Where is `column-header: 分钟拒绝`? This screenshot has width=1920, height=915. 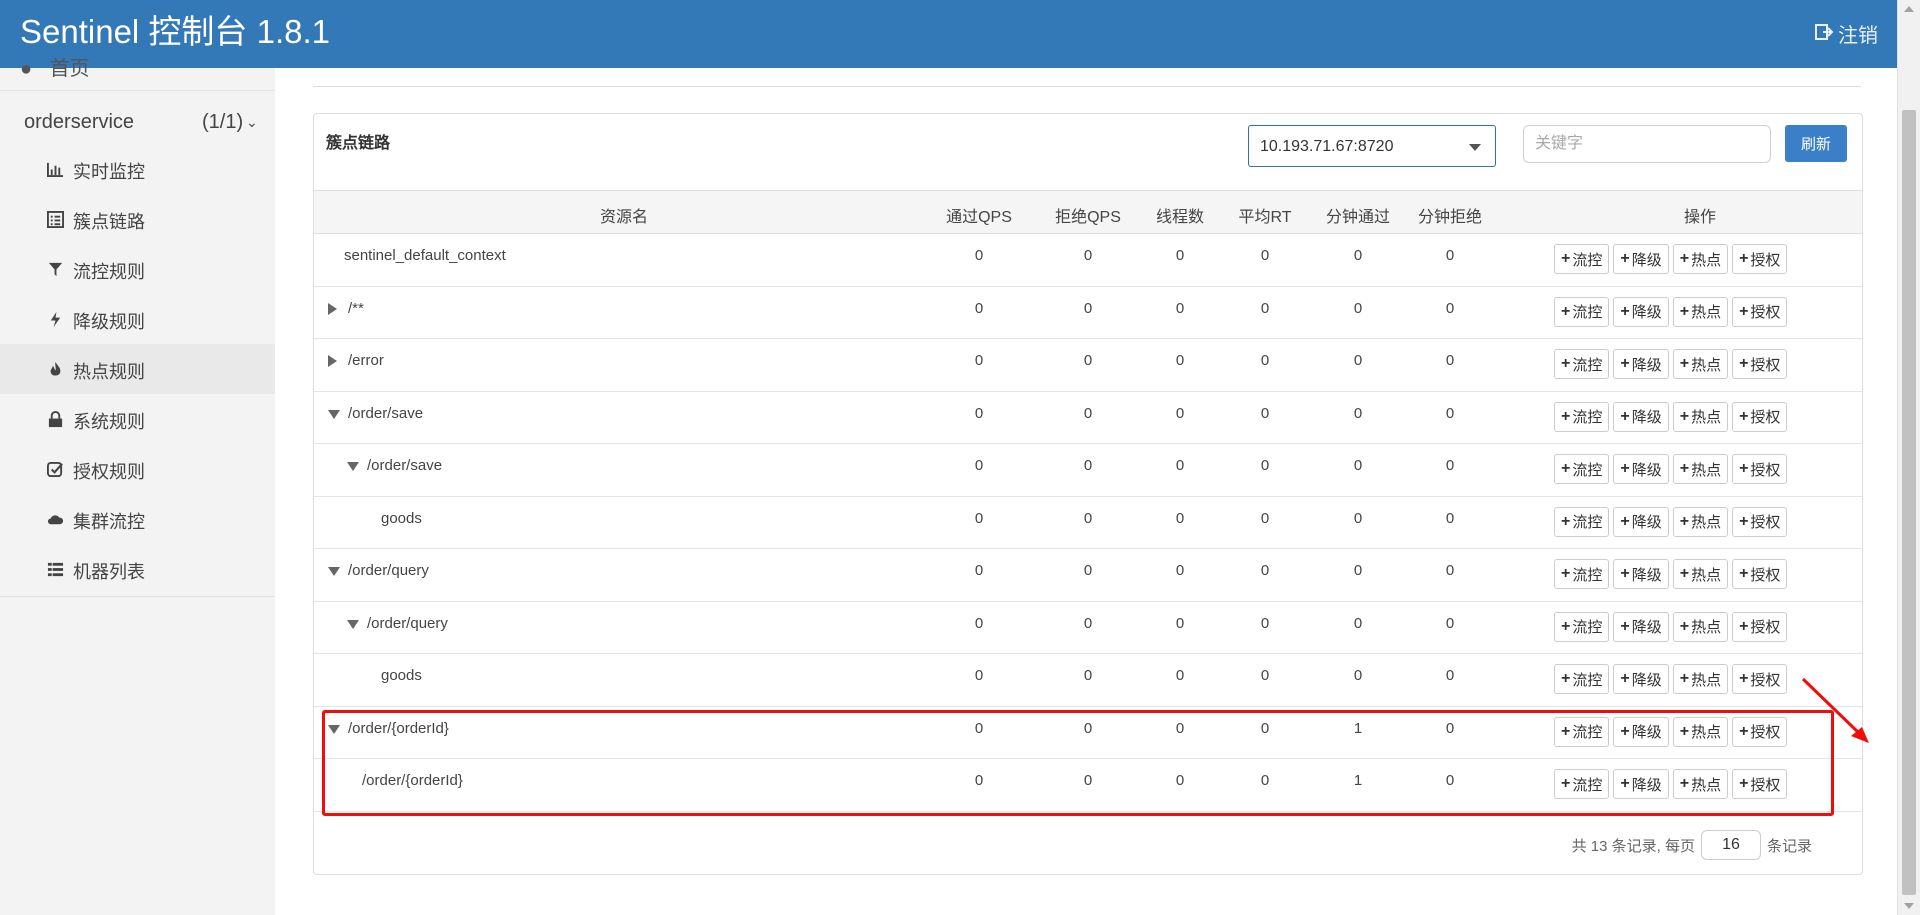 column-header: 分钟拒绝 is located at coordinates (1449, 217).